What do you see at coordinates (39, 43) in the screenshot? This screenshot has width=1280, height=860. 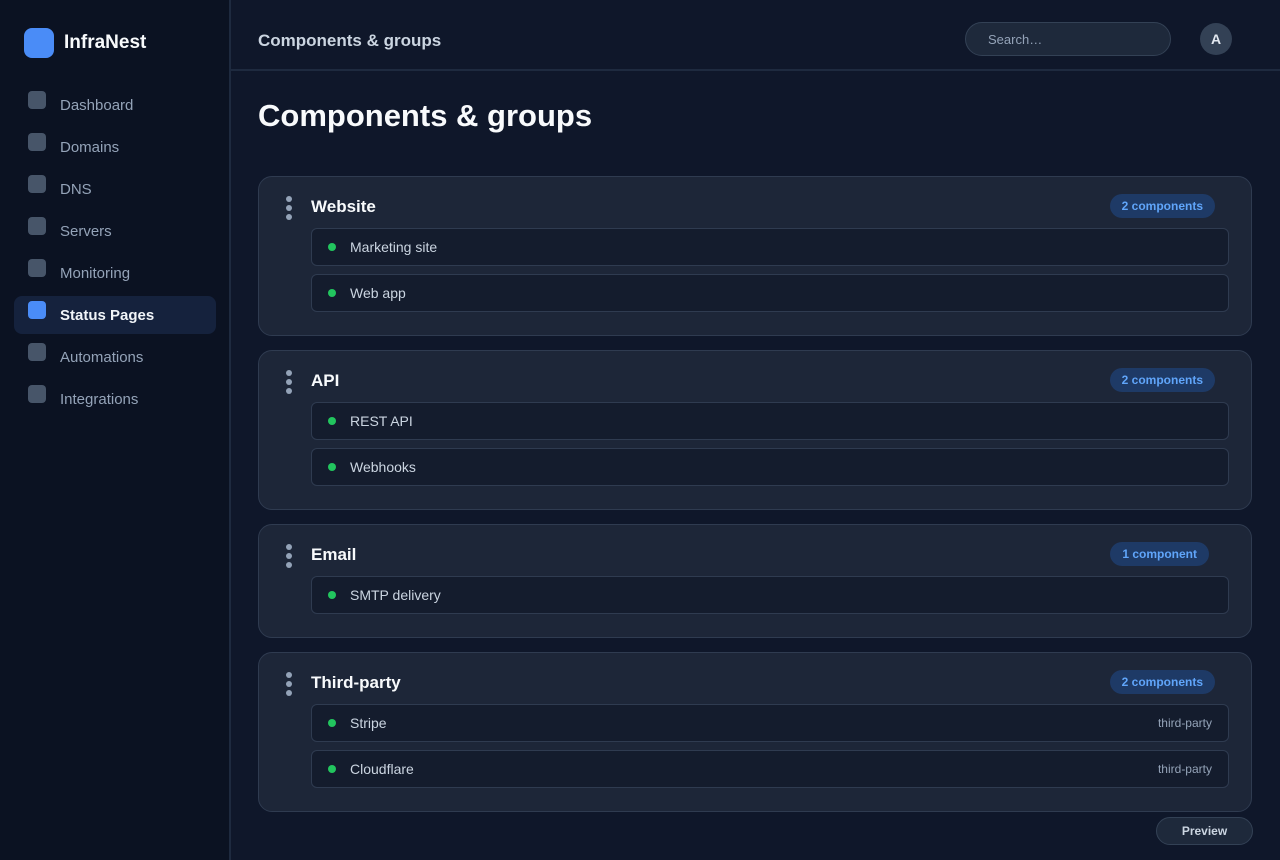 I see `brand-logo-icon` at bounding box center [39, 43].